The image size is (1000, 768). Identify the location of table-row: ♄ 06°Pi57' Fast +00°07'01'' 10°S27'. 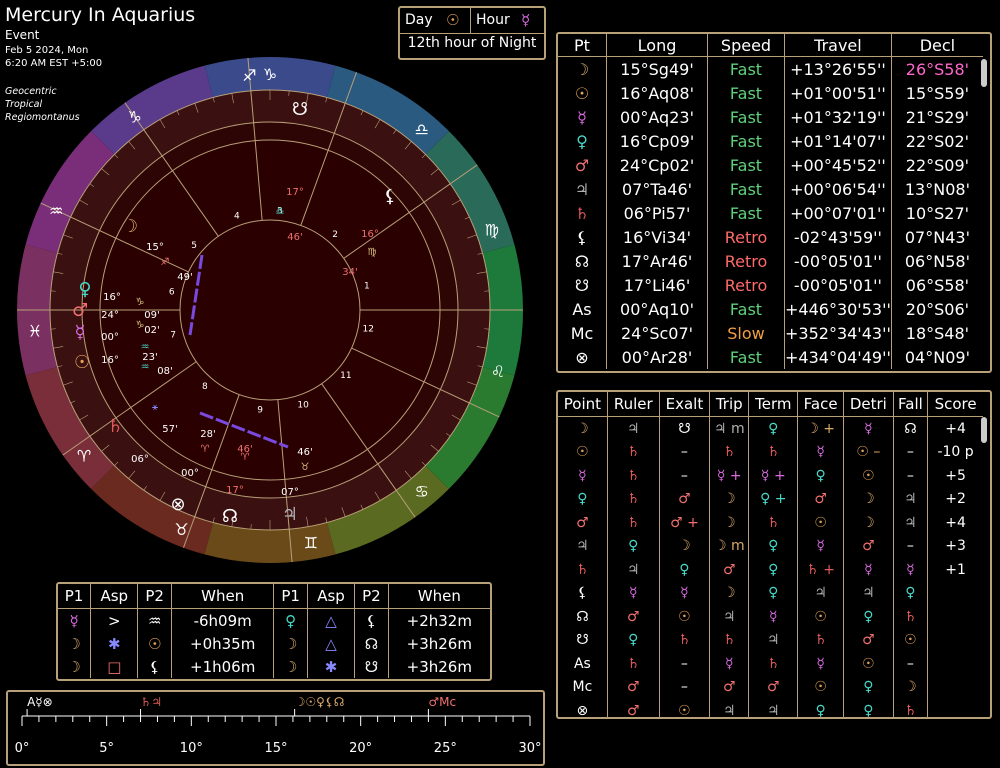
(770, 213).